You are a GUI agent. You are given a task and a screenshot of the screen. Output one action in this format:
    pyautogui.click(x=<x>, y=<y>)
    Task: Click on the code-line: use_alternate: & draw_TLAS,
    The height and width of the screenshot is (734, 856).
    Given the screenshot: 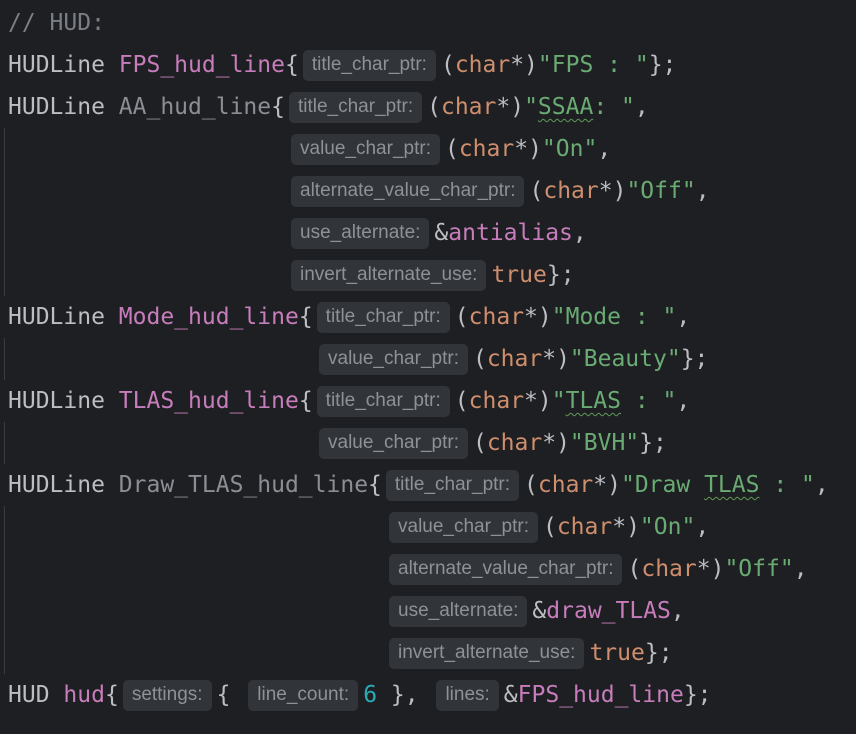 What is the action you would take?
    pyautogui.click(x=535, y=611)
    